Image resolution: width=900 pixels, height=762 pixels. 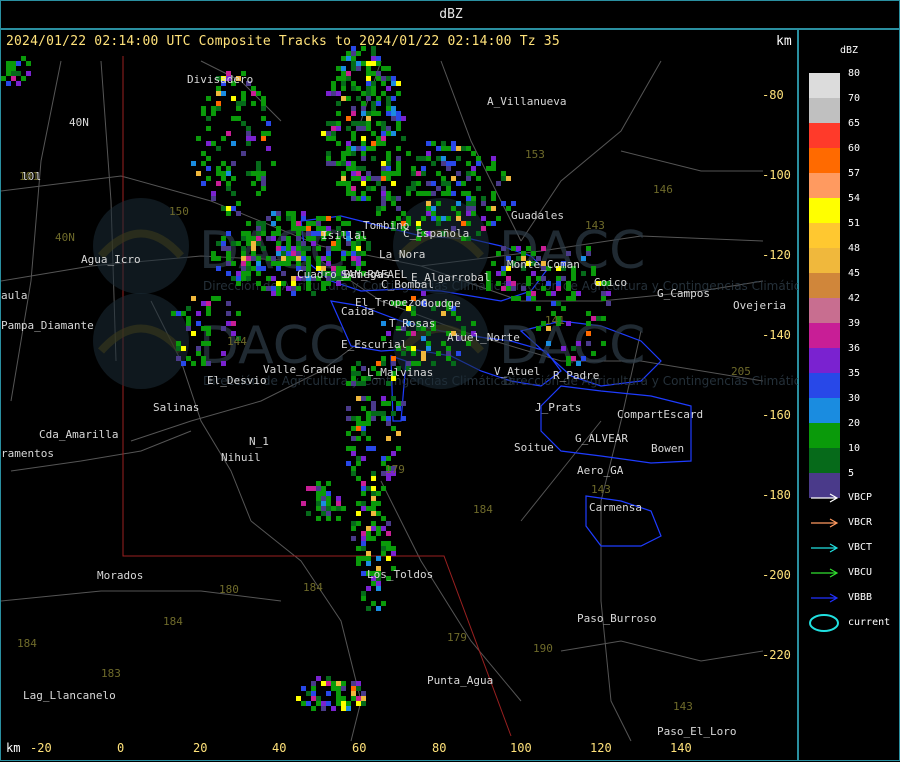 What do you see at coordinates (543, 264) in the screenshot?
I see `place-label: Monte_Coman` at bounding box center [543, 264].